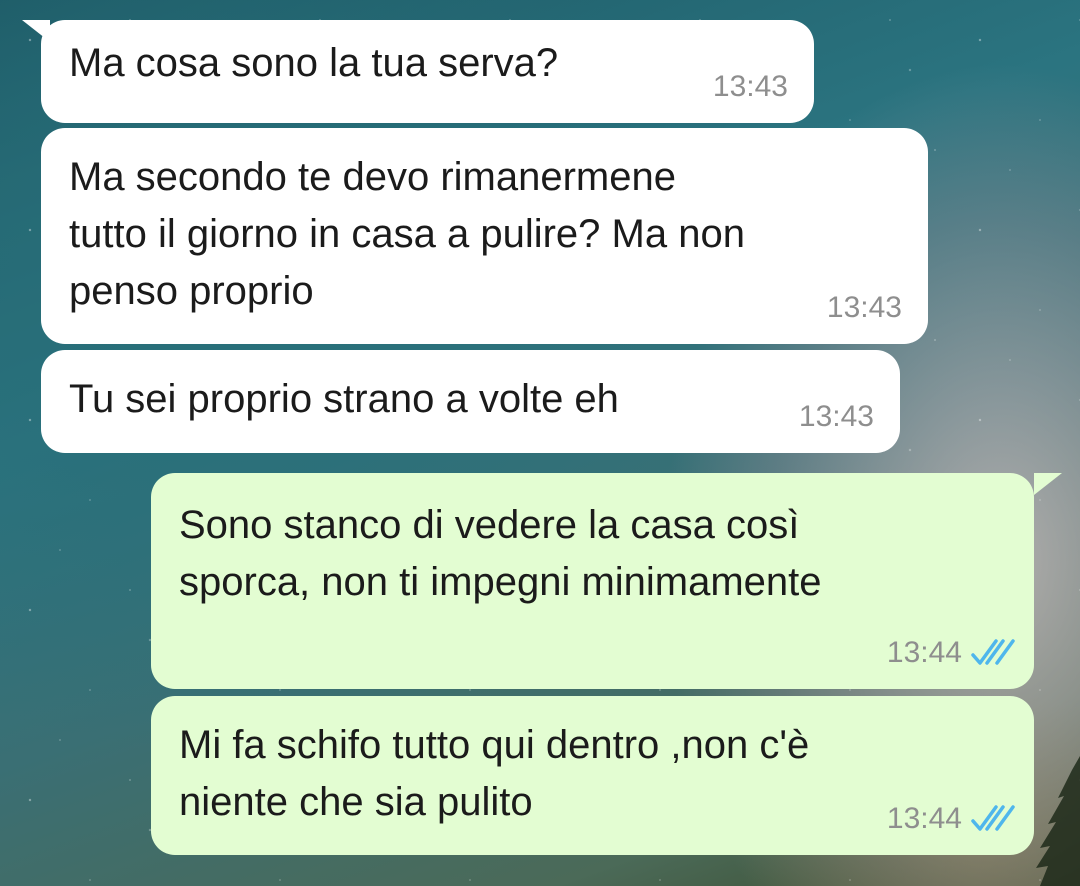  What do you see at coordinates (489, 525) in the screenshot?
I see `message-text-line: Sono stanco di vedere la casa così` at bounding box center [489, 525].